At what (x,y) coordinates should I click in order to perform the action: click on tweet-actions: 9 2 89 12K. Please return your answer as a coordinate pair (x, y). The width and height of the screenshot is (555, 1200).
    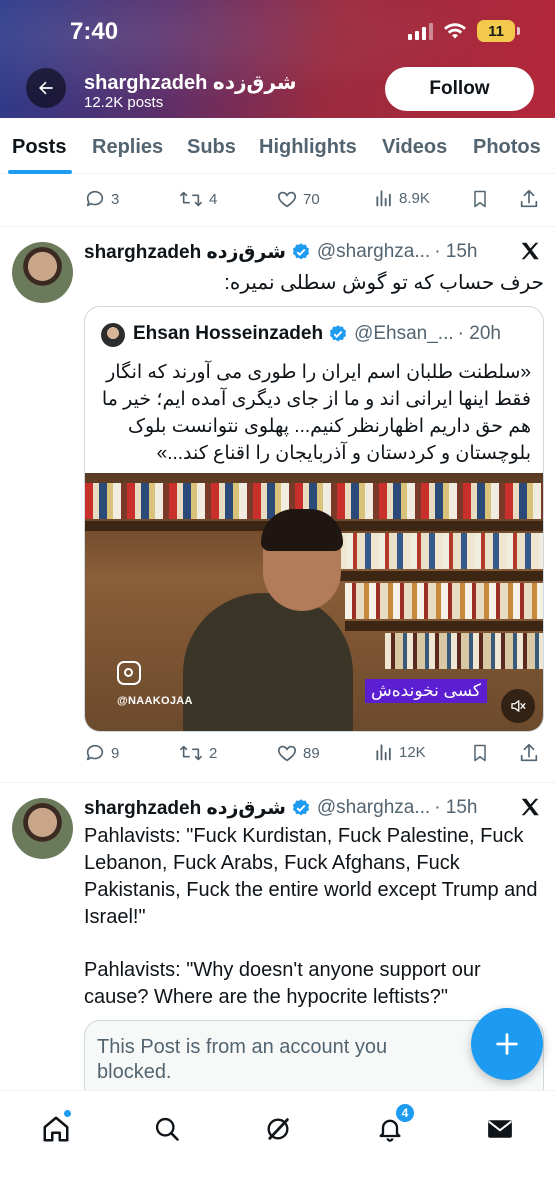
    Looking at the image, I should click on (314, 754).